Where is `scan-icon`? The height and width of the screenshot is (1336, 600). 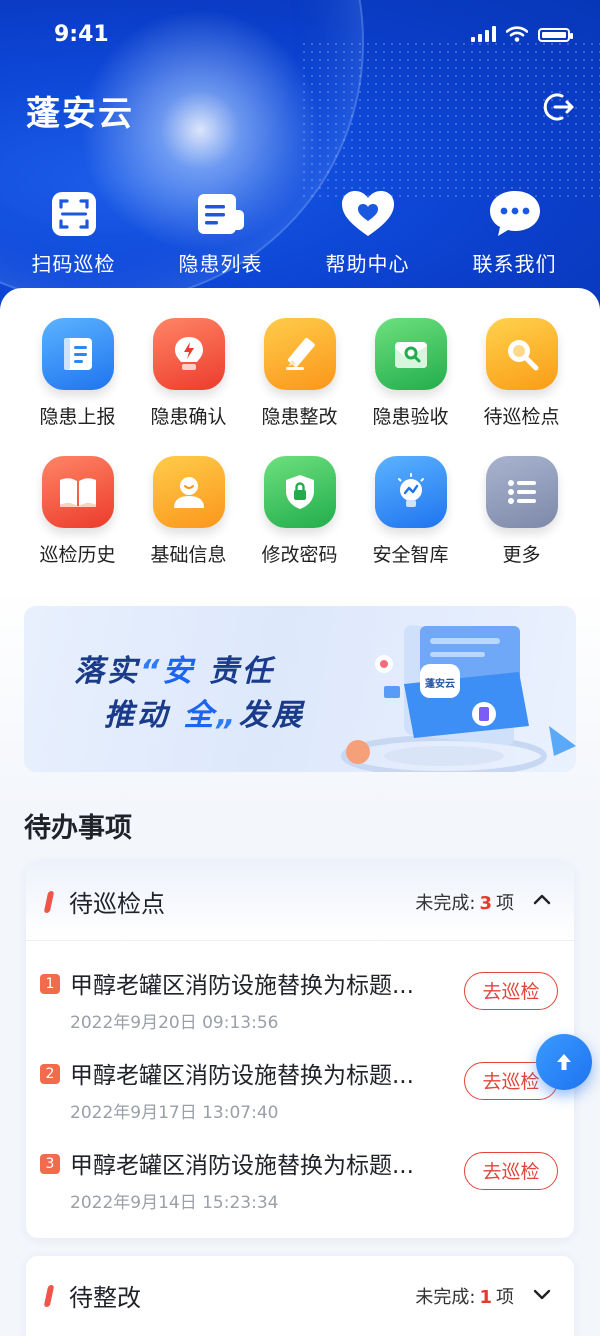 scan-icon is located at coordinates (73, 214).